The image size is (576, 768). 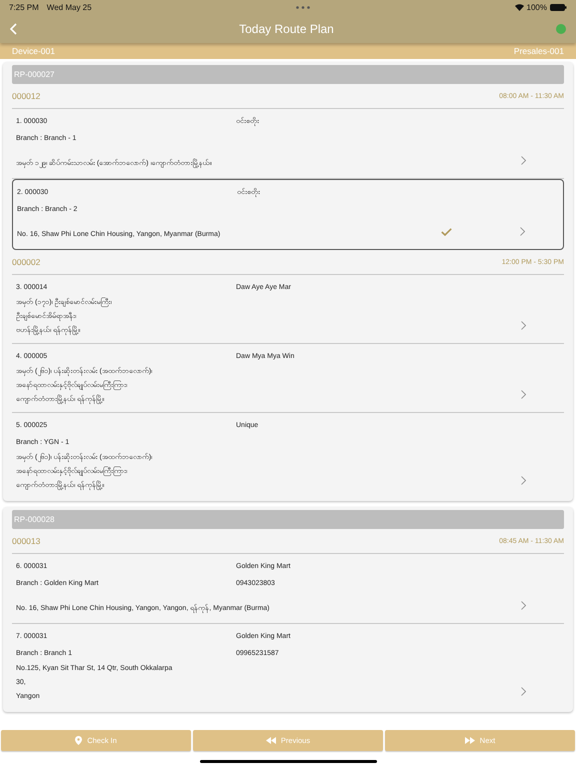 What do you see at coordinates (539, 51) in the screenshot?
I see `presales-label: Presales-001` at bounding box center [539, 51].